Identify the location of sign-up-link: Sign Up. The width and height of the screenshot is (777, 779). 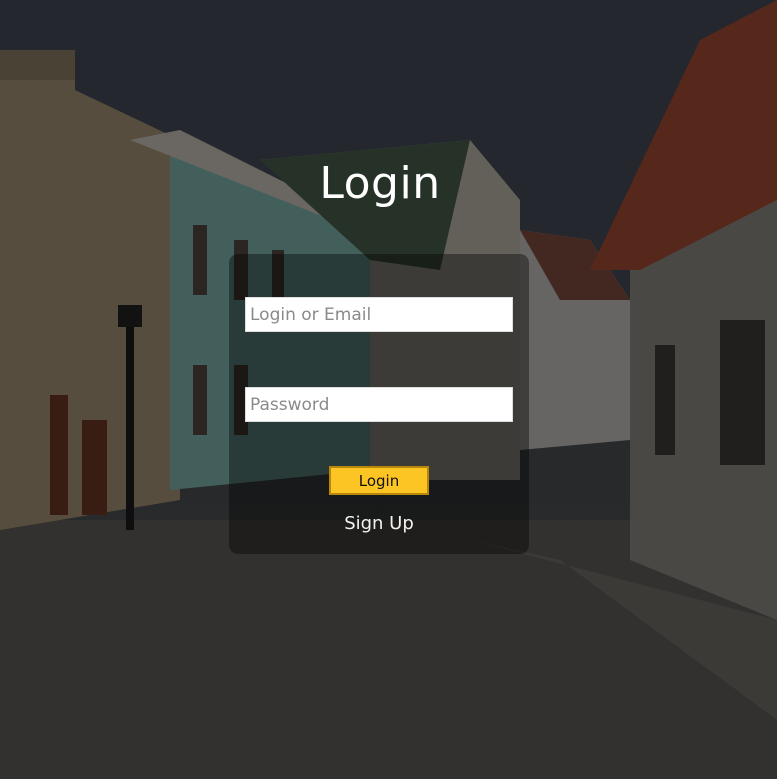
(379, 523).